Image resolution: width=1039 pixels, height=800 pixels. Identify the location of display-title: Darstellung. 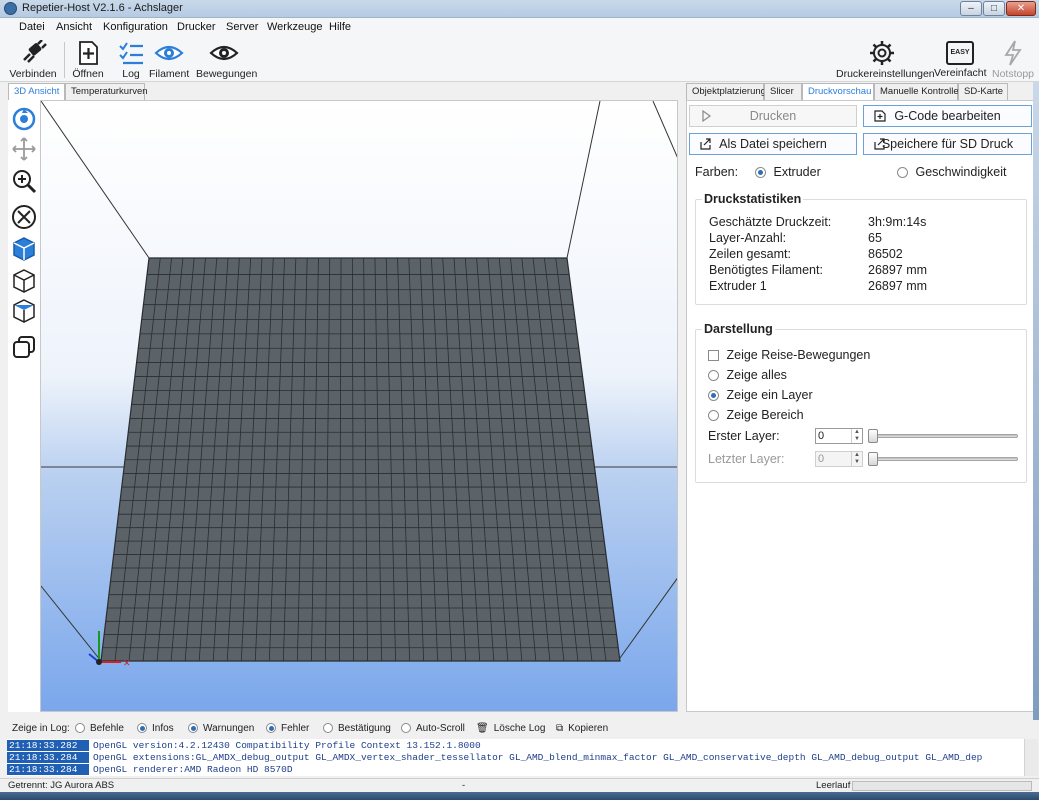
(738, 329).